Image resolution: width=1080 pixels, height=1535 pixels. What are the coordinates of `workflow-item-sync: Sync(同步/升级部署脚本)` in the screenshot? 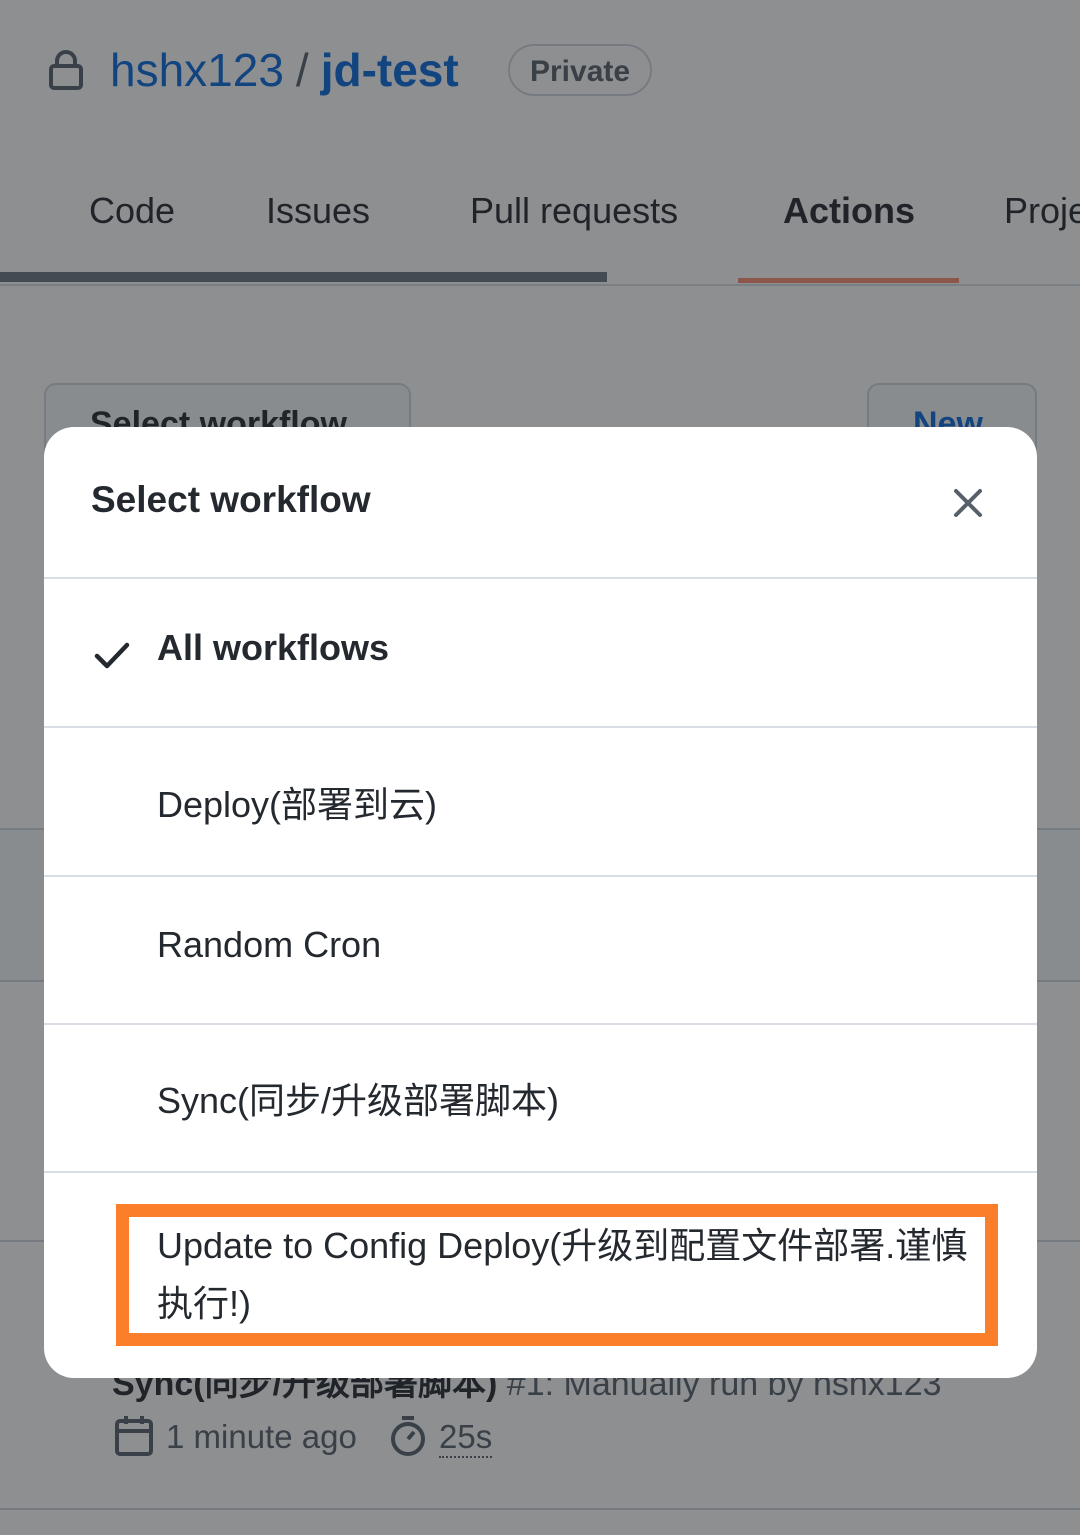 It's located at (540, 1098).